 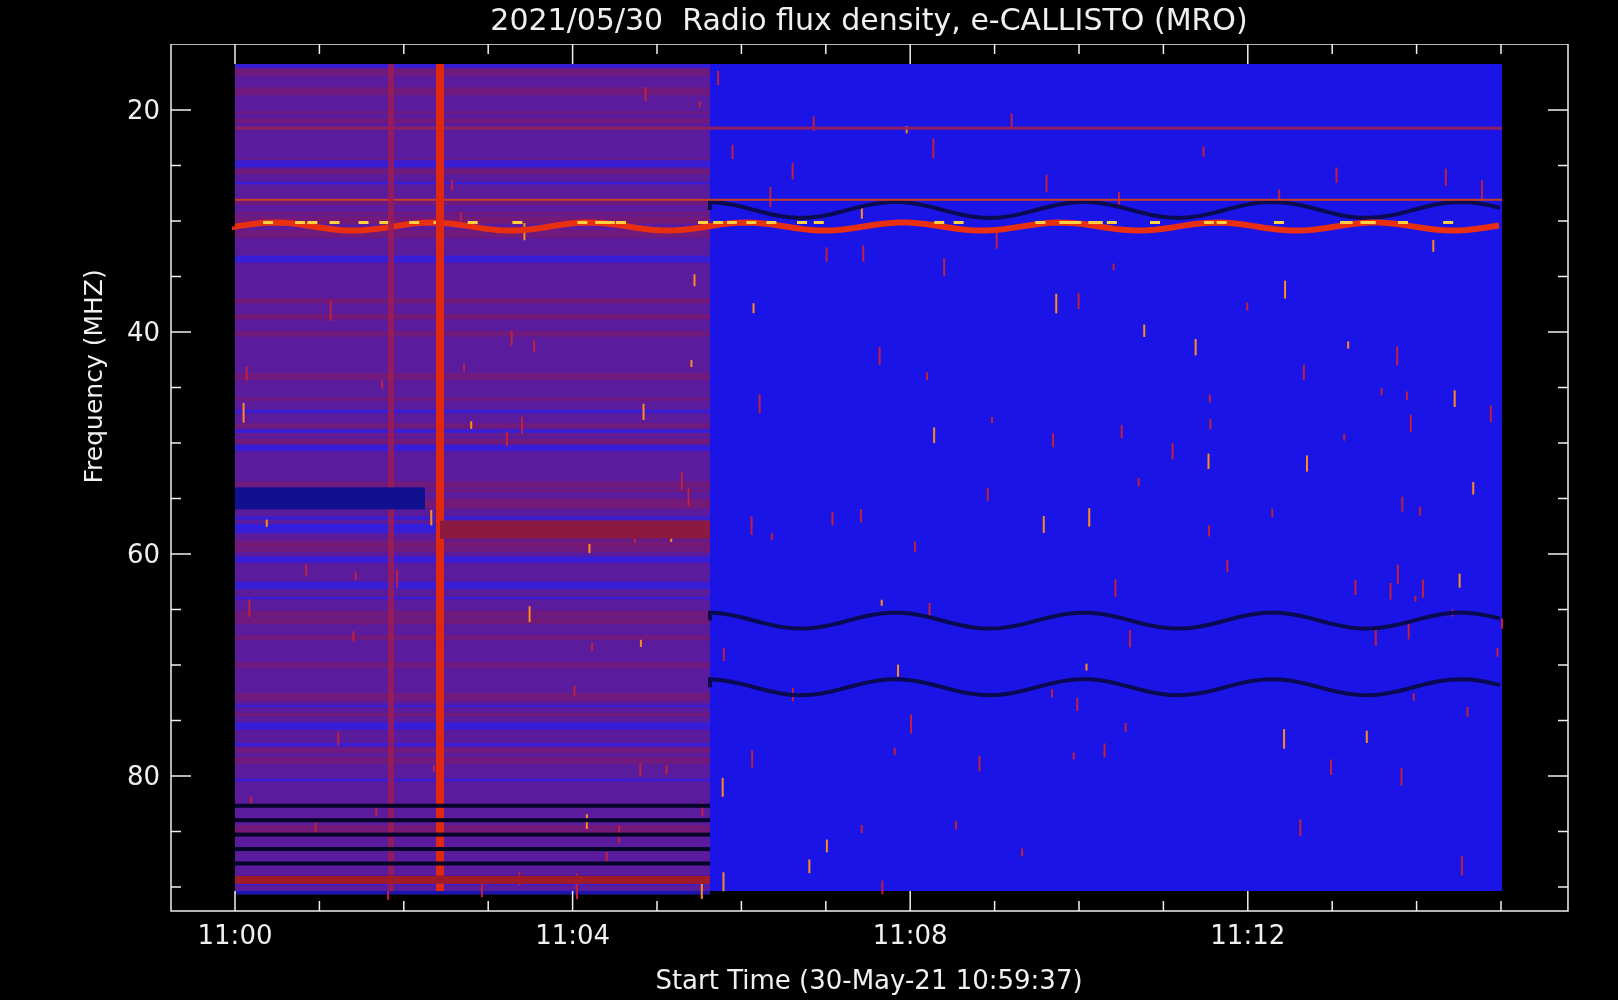 I want to click on y-tick-label: 60, so click(x=143, y=554).